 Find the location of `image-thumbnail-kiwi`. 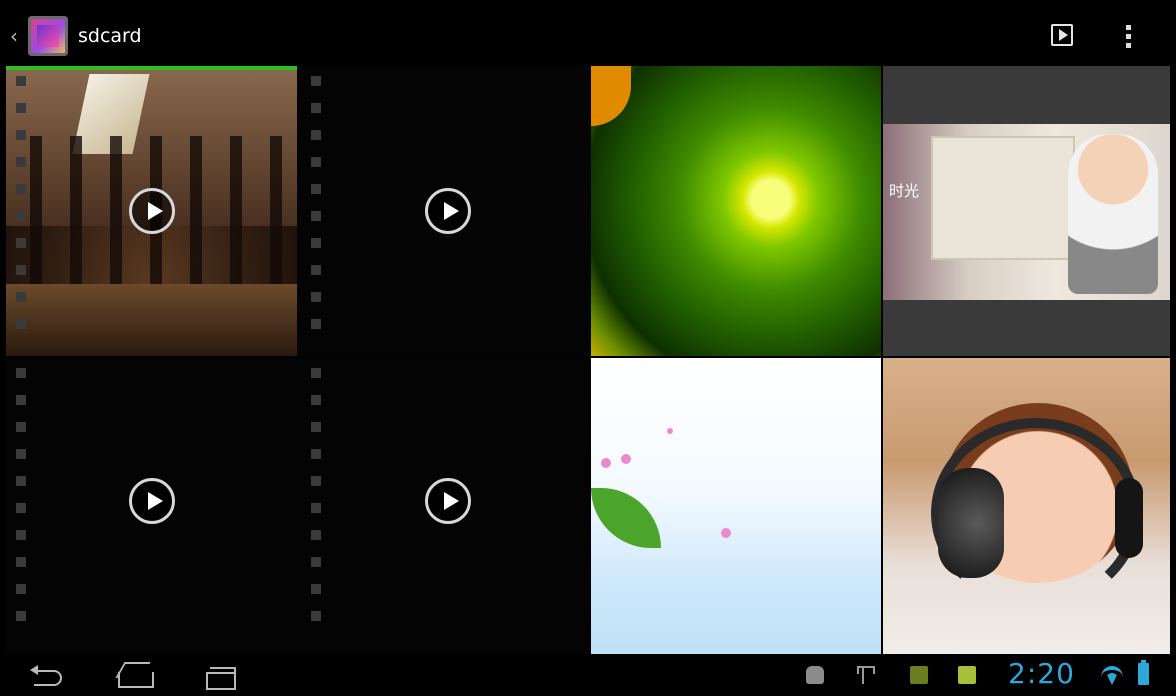

image-thumbnail-kiwi is located at coordinates (736, 211).